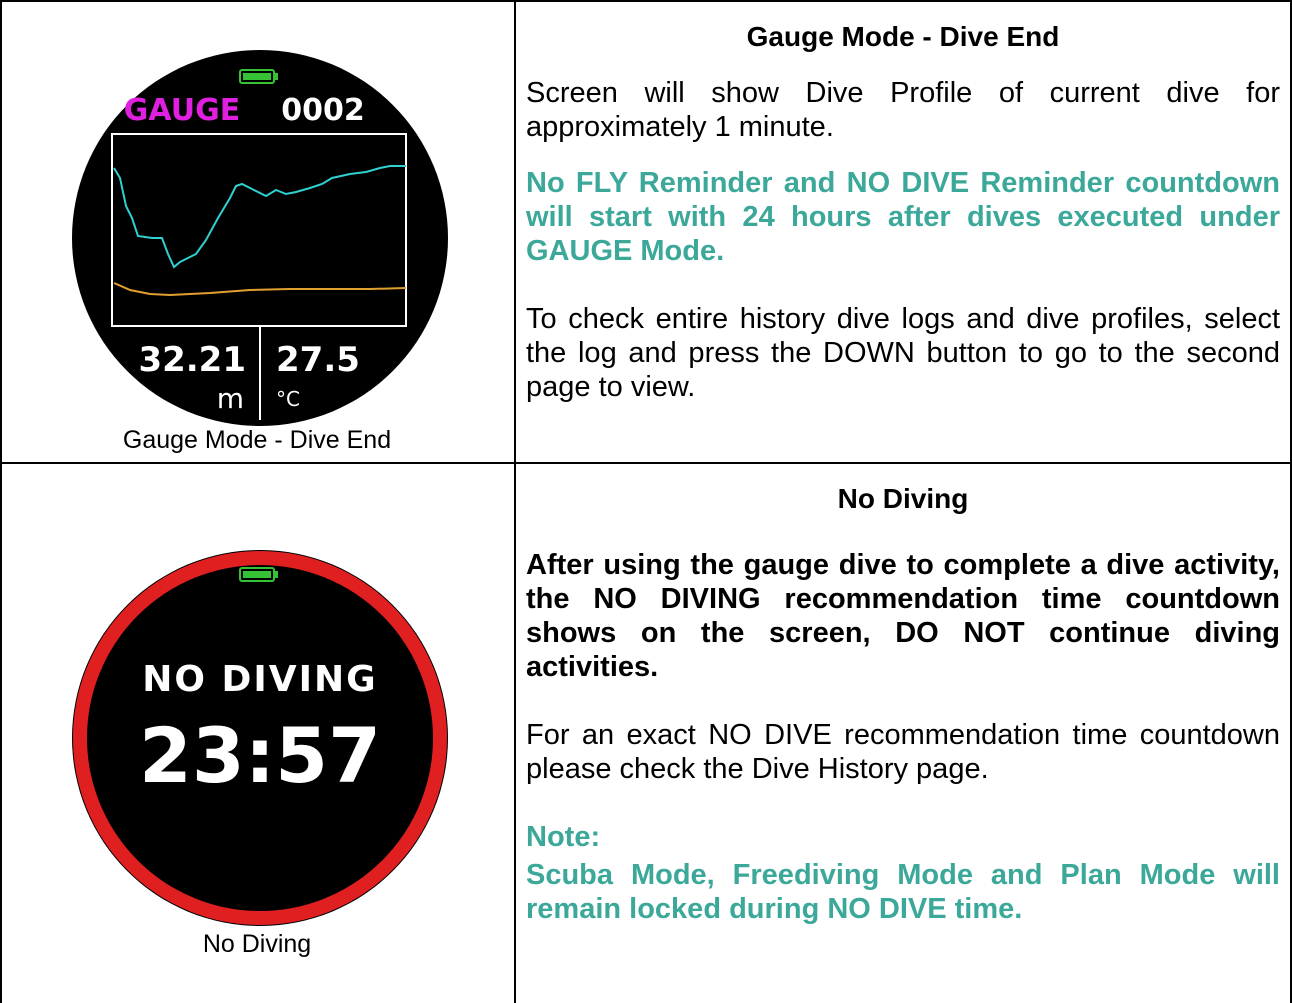 The width and height of the screenshot is (1292, 1003). I want to click on row2-heading: No Diving, so click(903, 498).